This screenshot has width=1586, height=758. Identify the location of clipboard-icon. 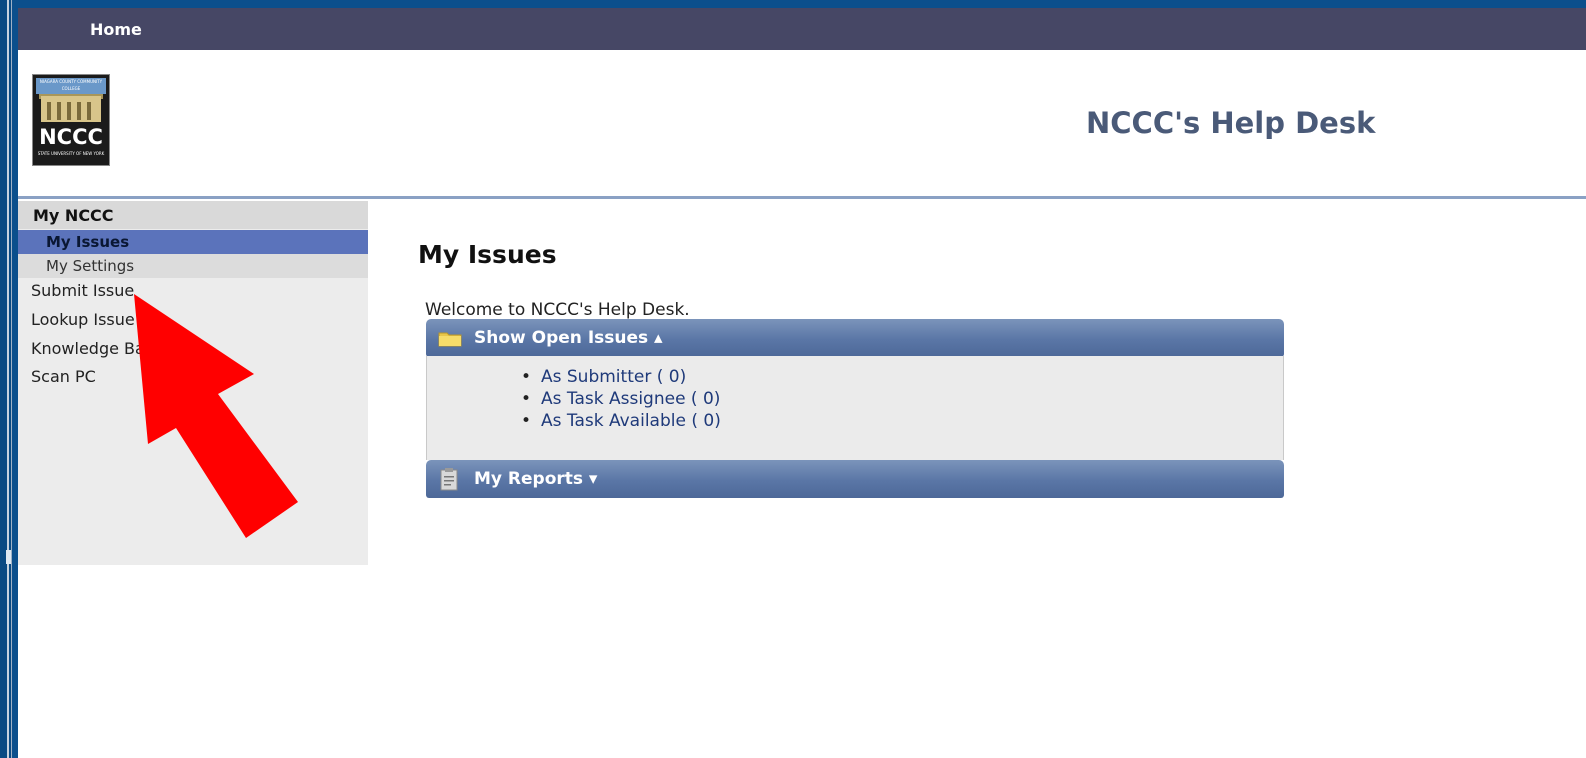
(449, 479).